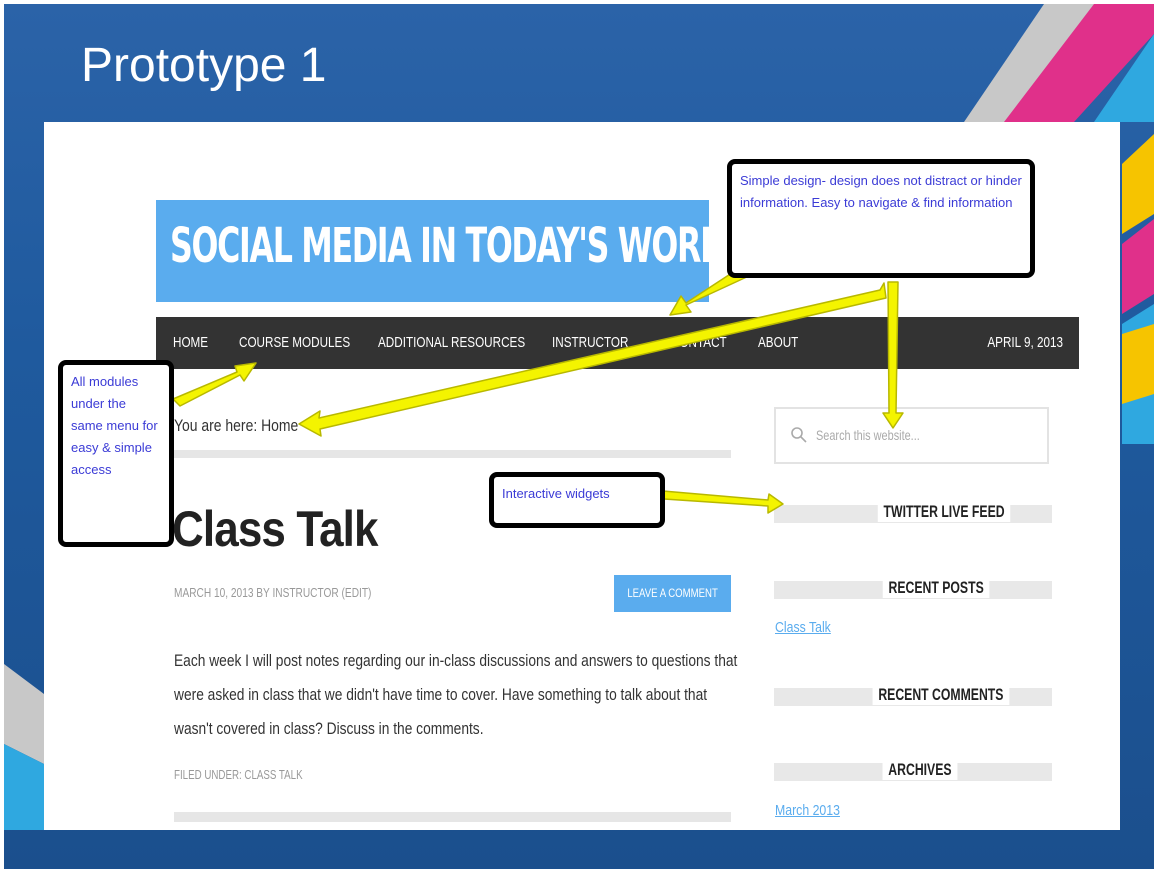  Describe the element at coordinates (214, 384) in the screenshot. I see `arrow-to-course-modules` at that location.